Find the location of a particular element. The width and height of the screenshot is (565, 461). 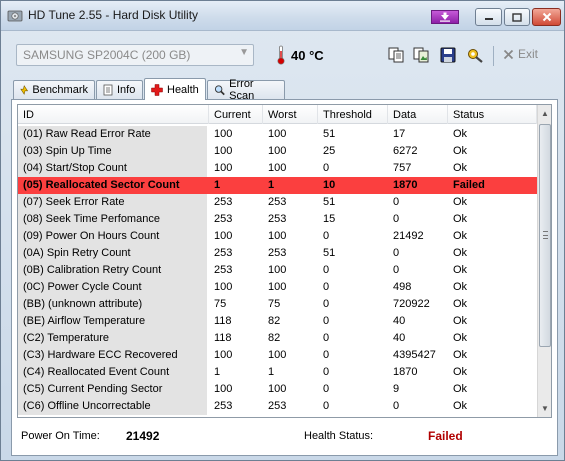

cell-id: (04) Start/Stop Count is located at coordinates (112, 168).